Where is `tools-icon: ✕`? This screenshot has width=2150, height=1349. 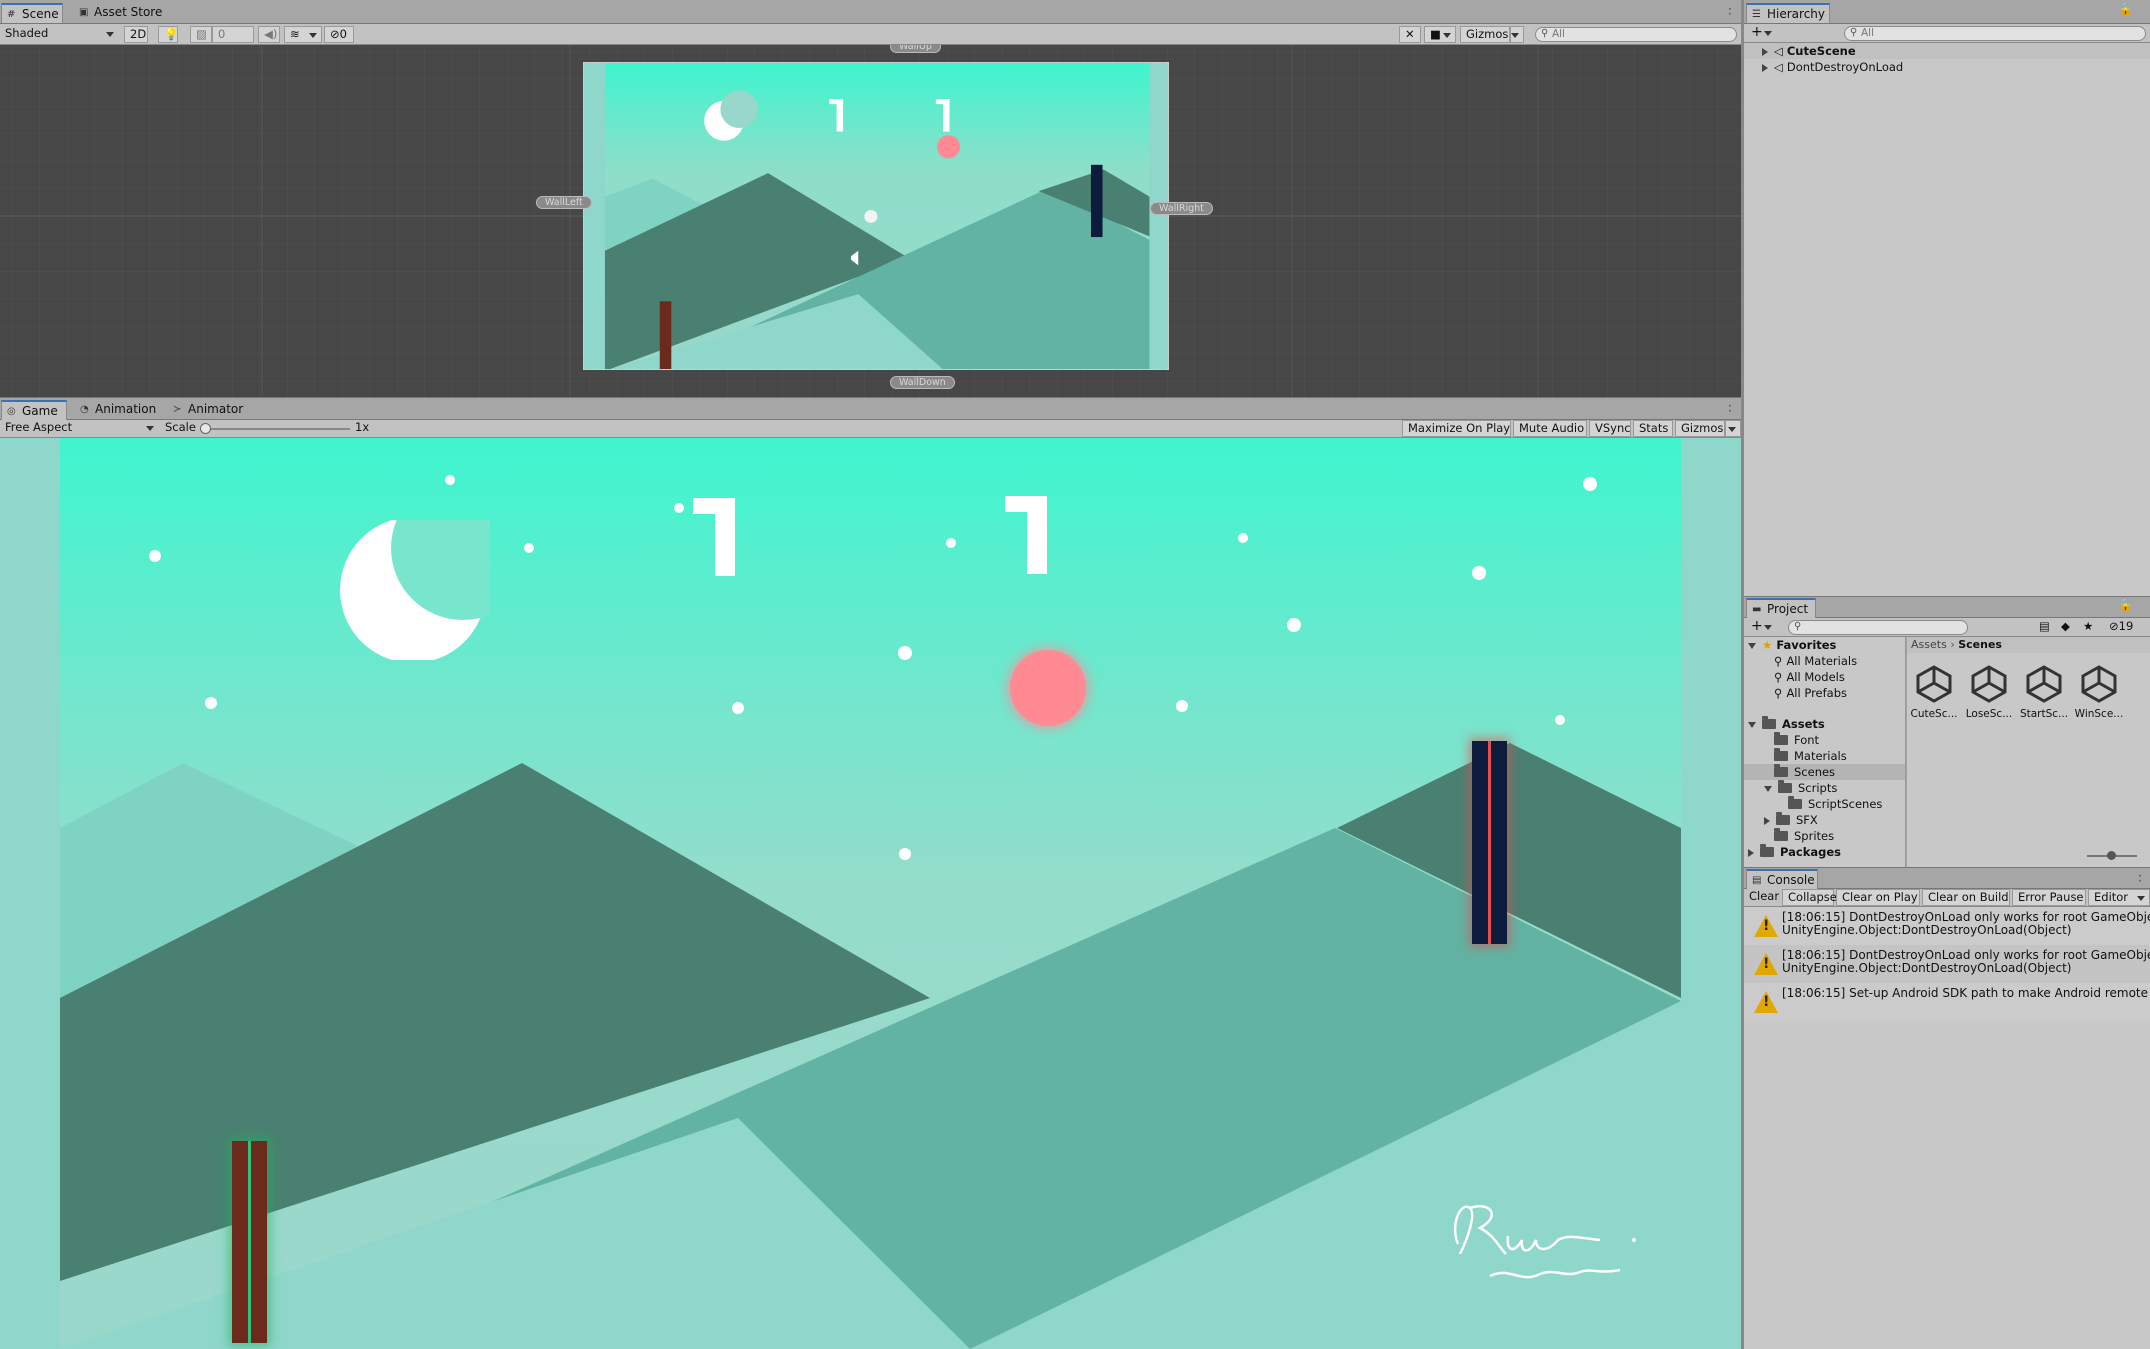
tools-icon: ✕ is located at coordinates (1410, 34).